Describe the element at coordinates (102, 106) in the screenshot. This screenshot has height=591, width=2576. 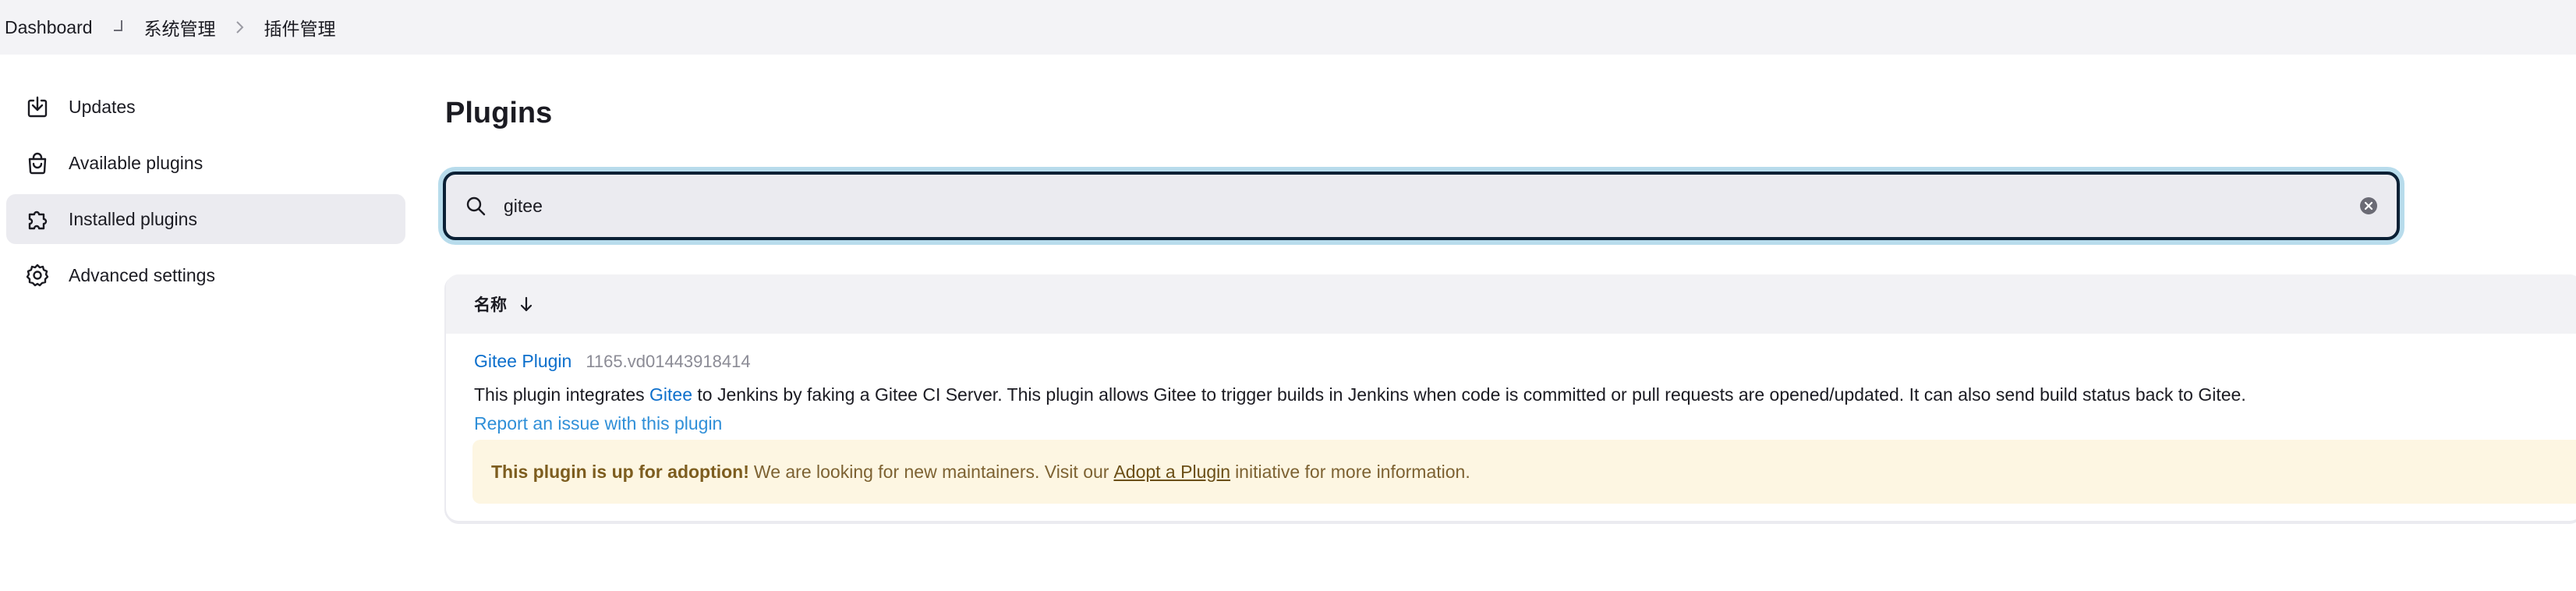
I see `sidebar-item-label: Updates` at that location.